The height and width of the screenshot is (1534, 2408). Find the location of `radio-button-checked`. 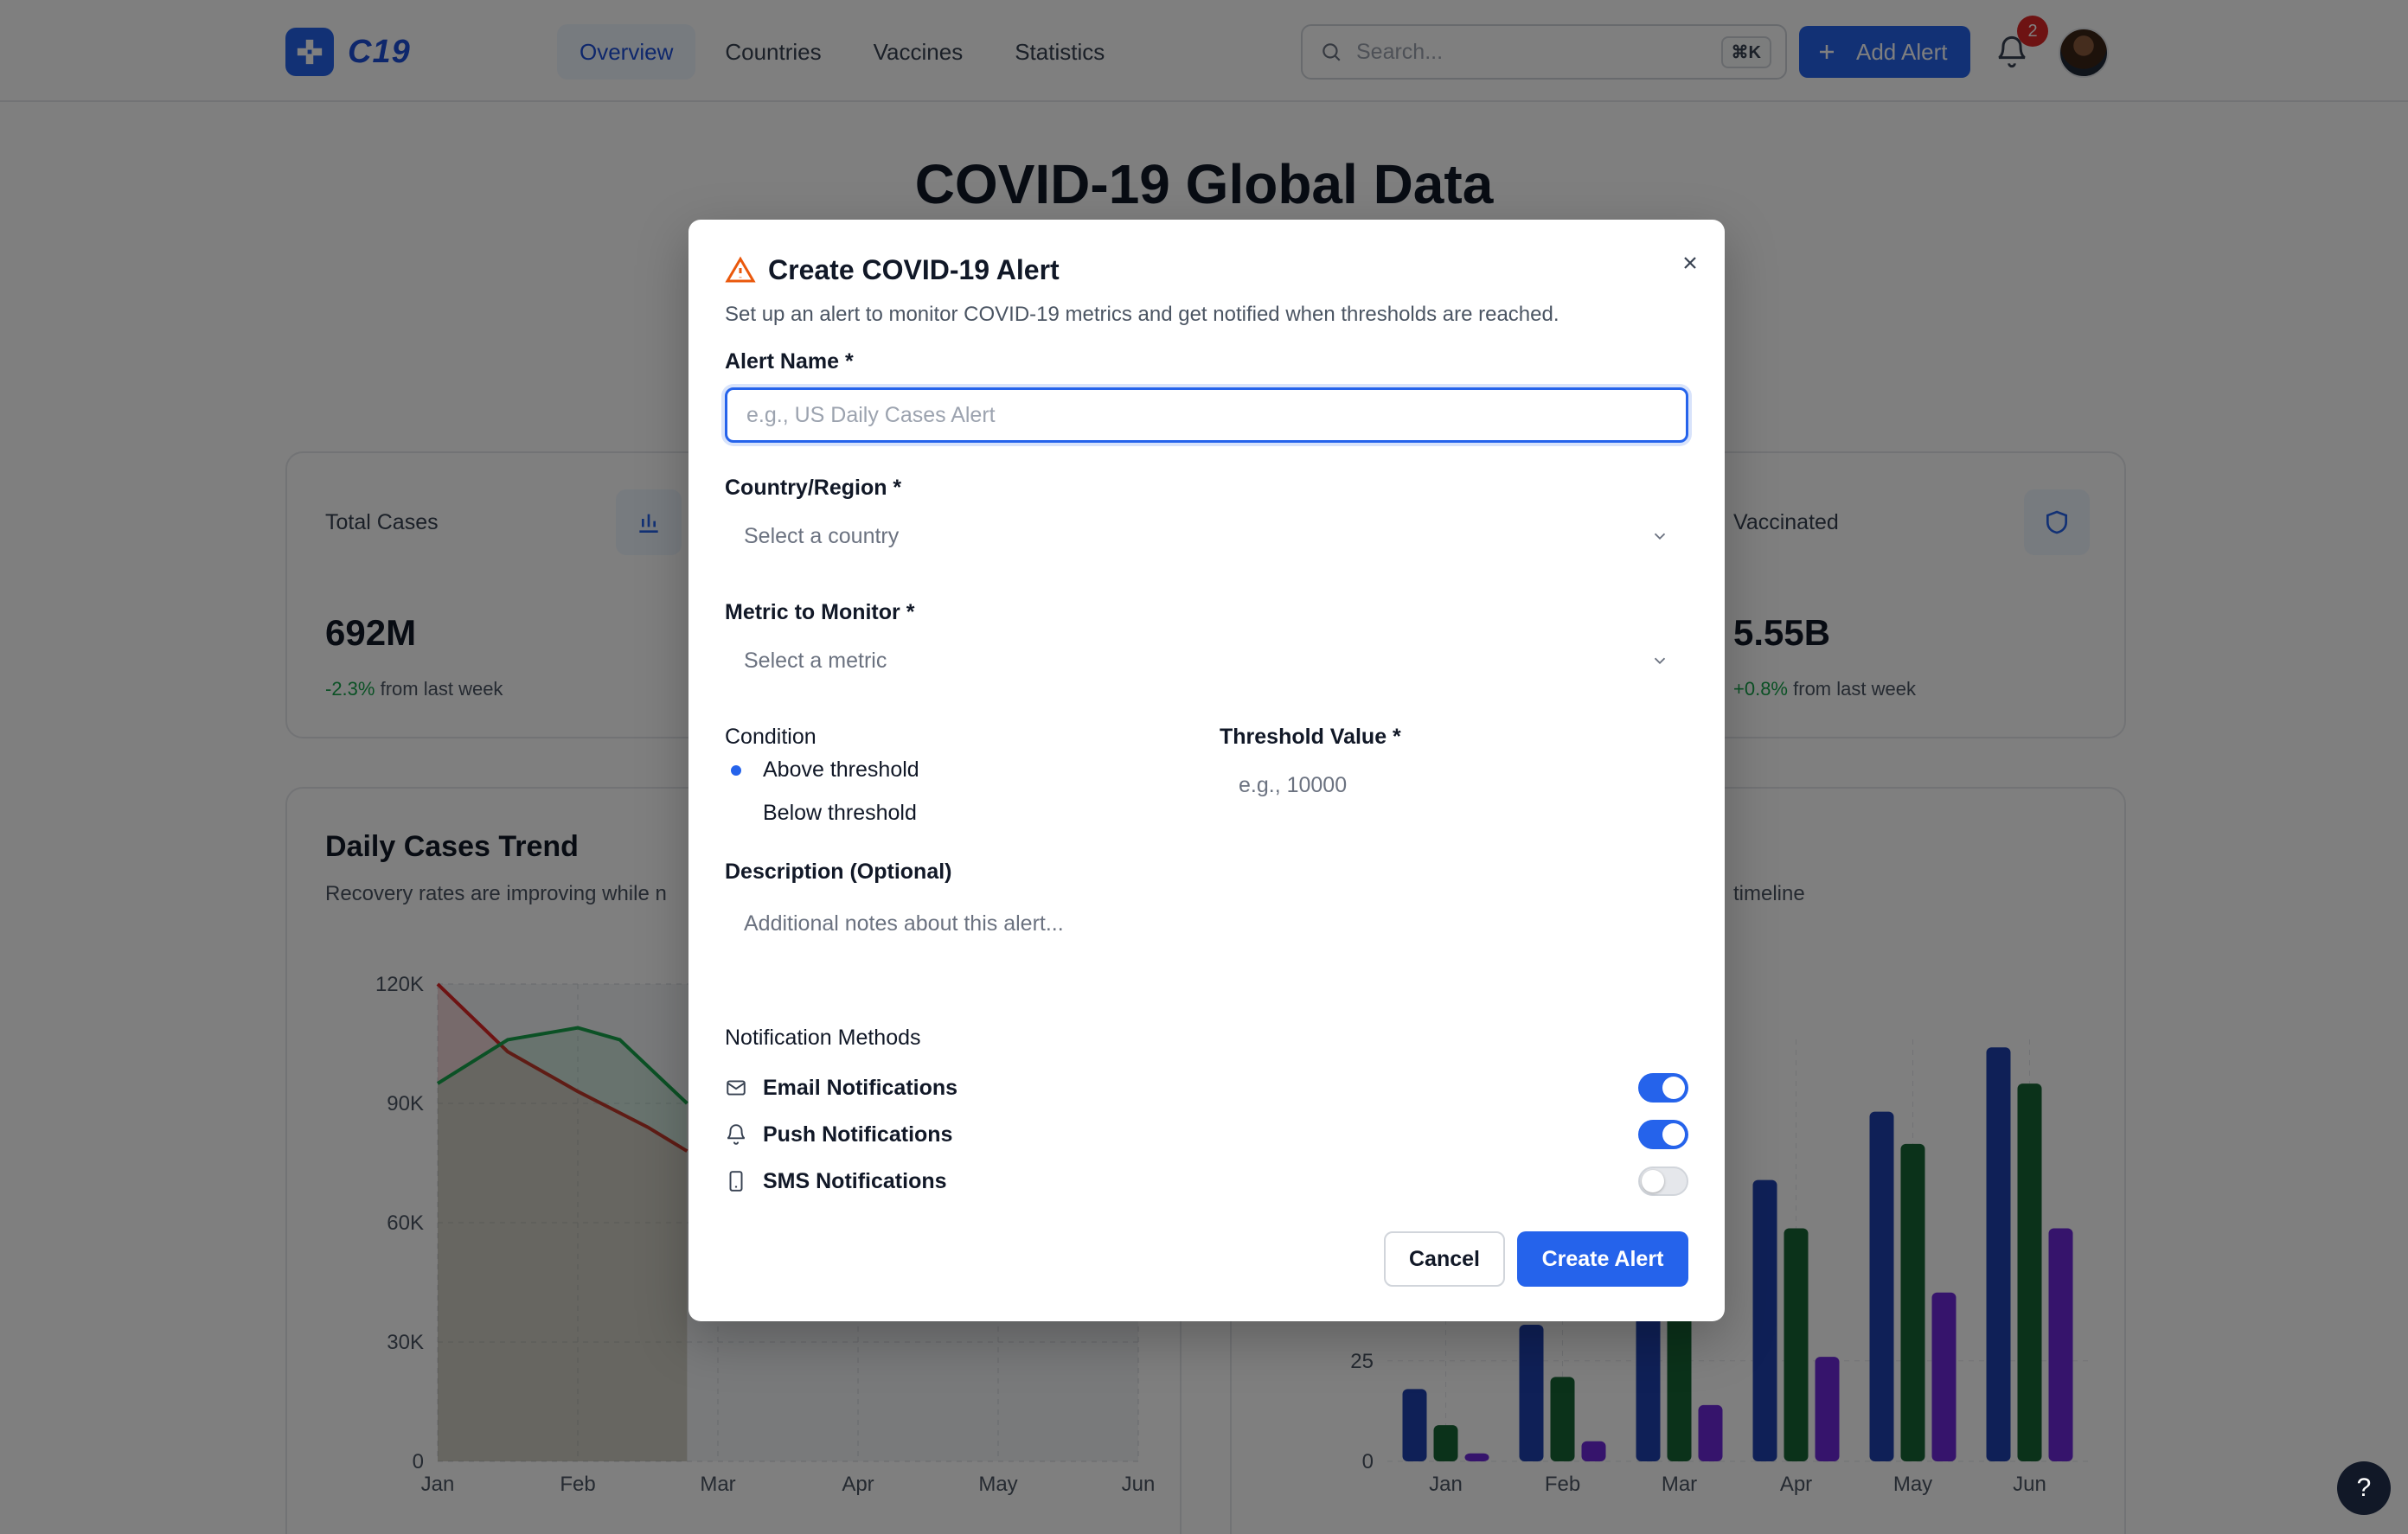

radio-button-checked is located at coordinates (736, 770).